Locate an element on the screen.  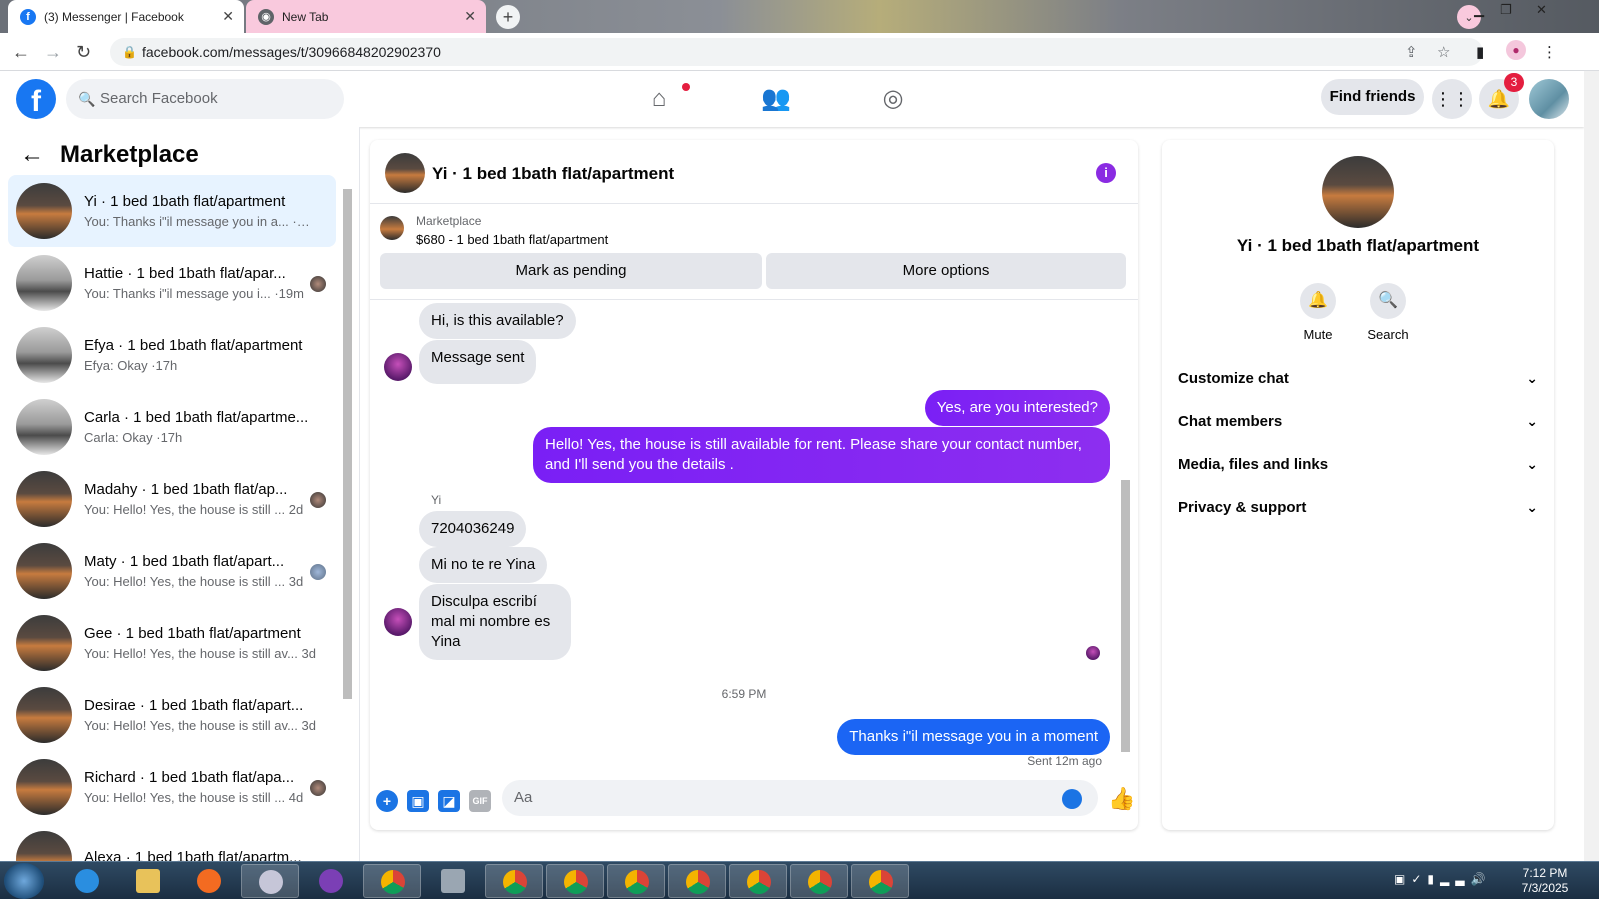
gif-icon: GIF is located at coordinates (480, 801).